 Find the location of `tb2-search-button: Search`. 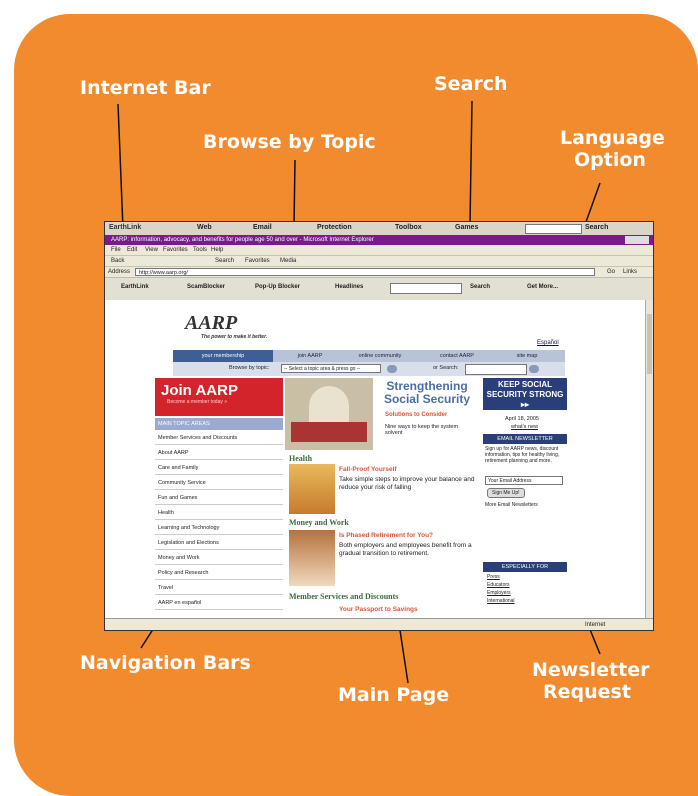

tb2-search-button: Search is located at coordinates (480, 287).